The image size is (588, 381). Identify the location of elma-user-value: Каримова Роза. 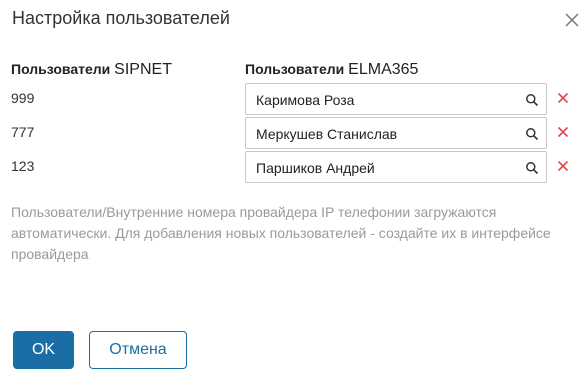
(305, 100).